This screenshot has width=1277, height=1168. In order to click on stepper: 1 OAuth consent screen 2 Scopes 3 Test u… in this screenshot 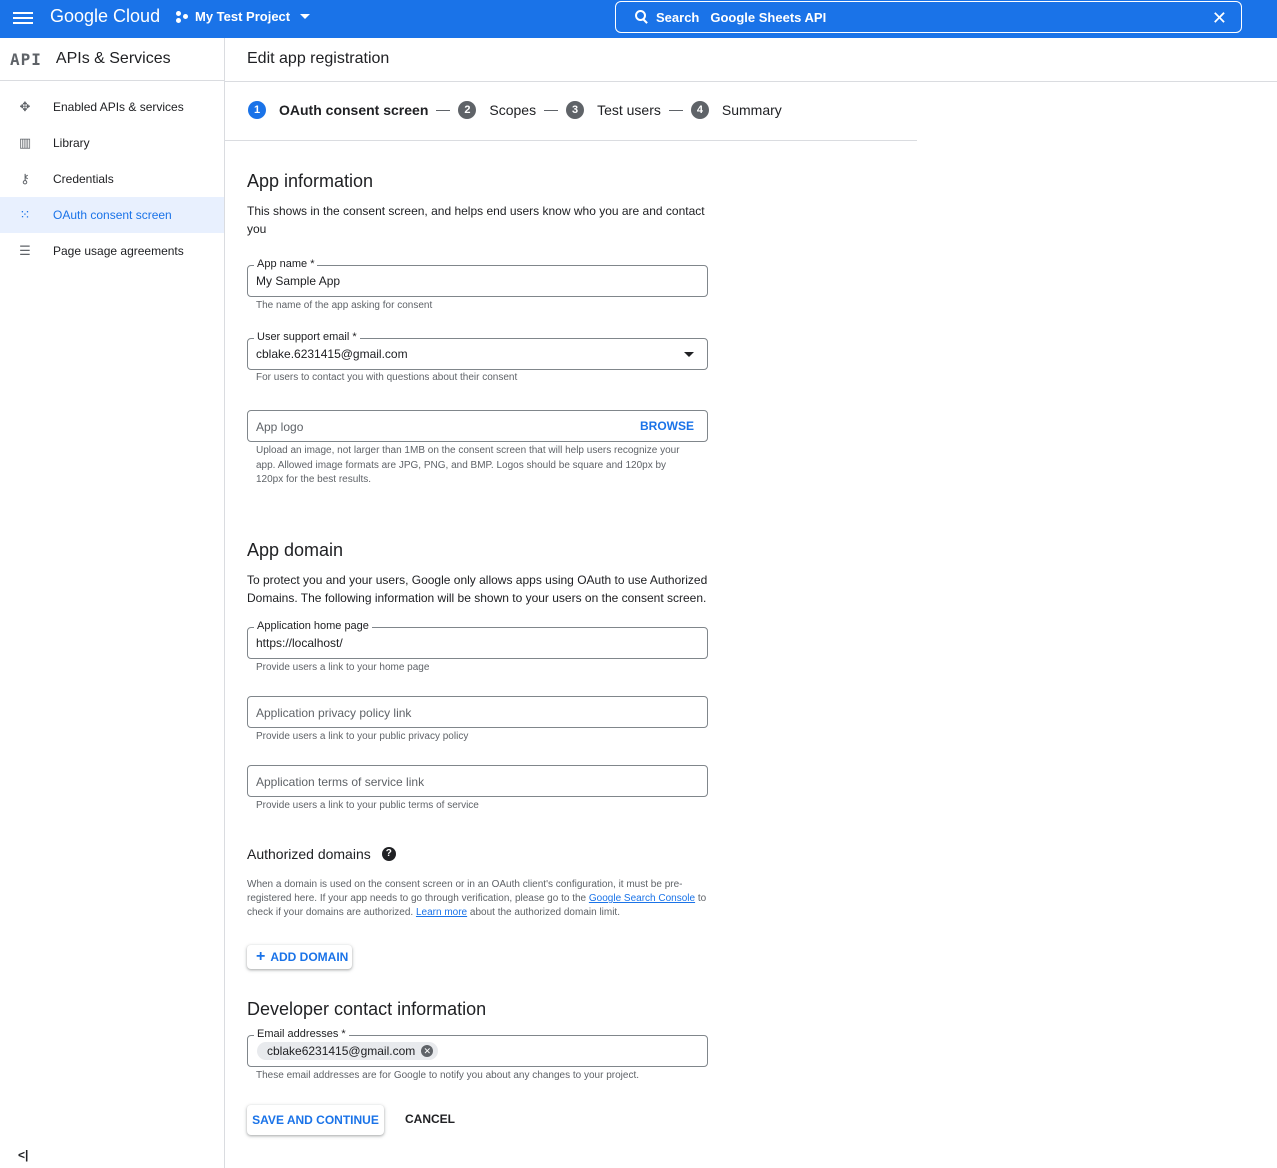, I will do `click(515, 110)`.